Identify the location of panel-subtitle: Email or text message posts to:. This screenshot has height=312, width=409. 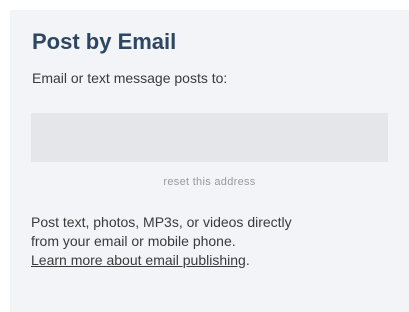
(130, 78).